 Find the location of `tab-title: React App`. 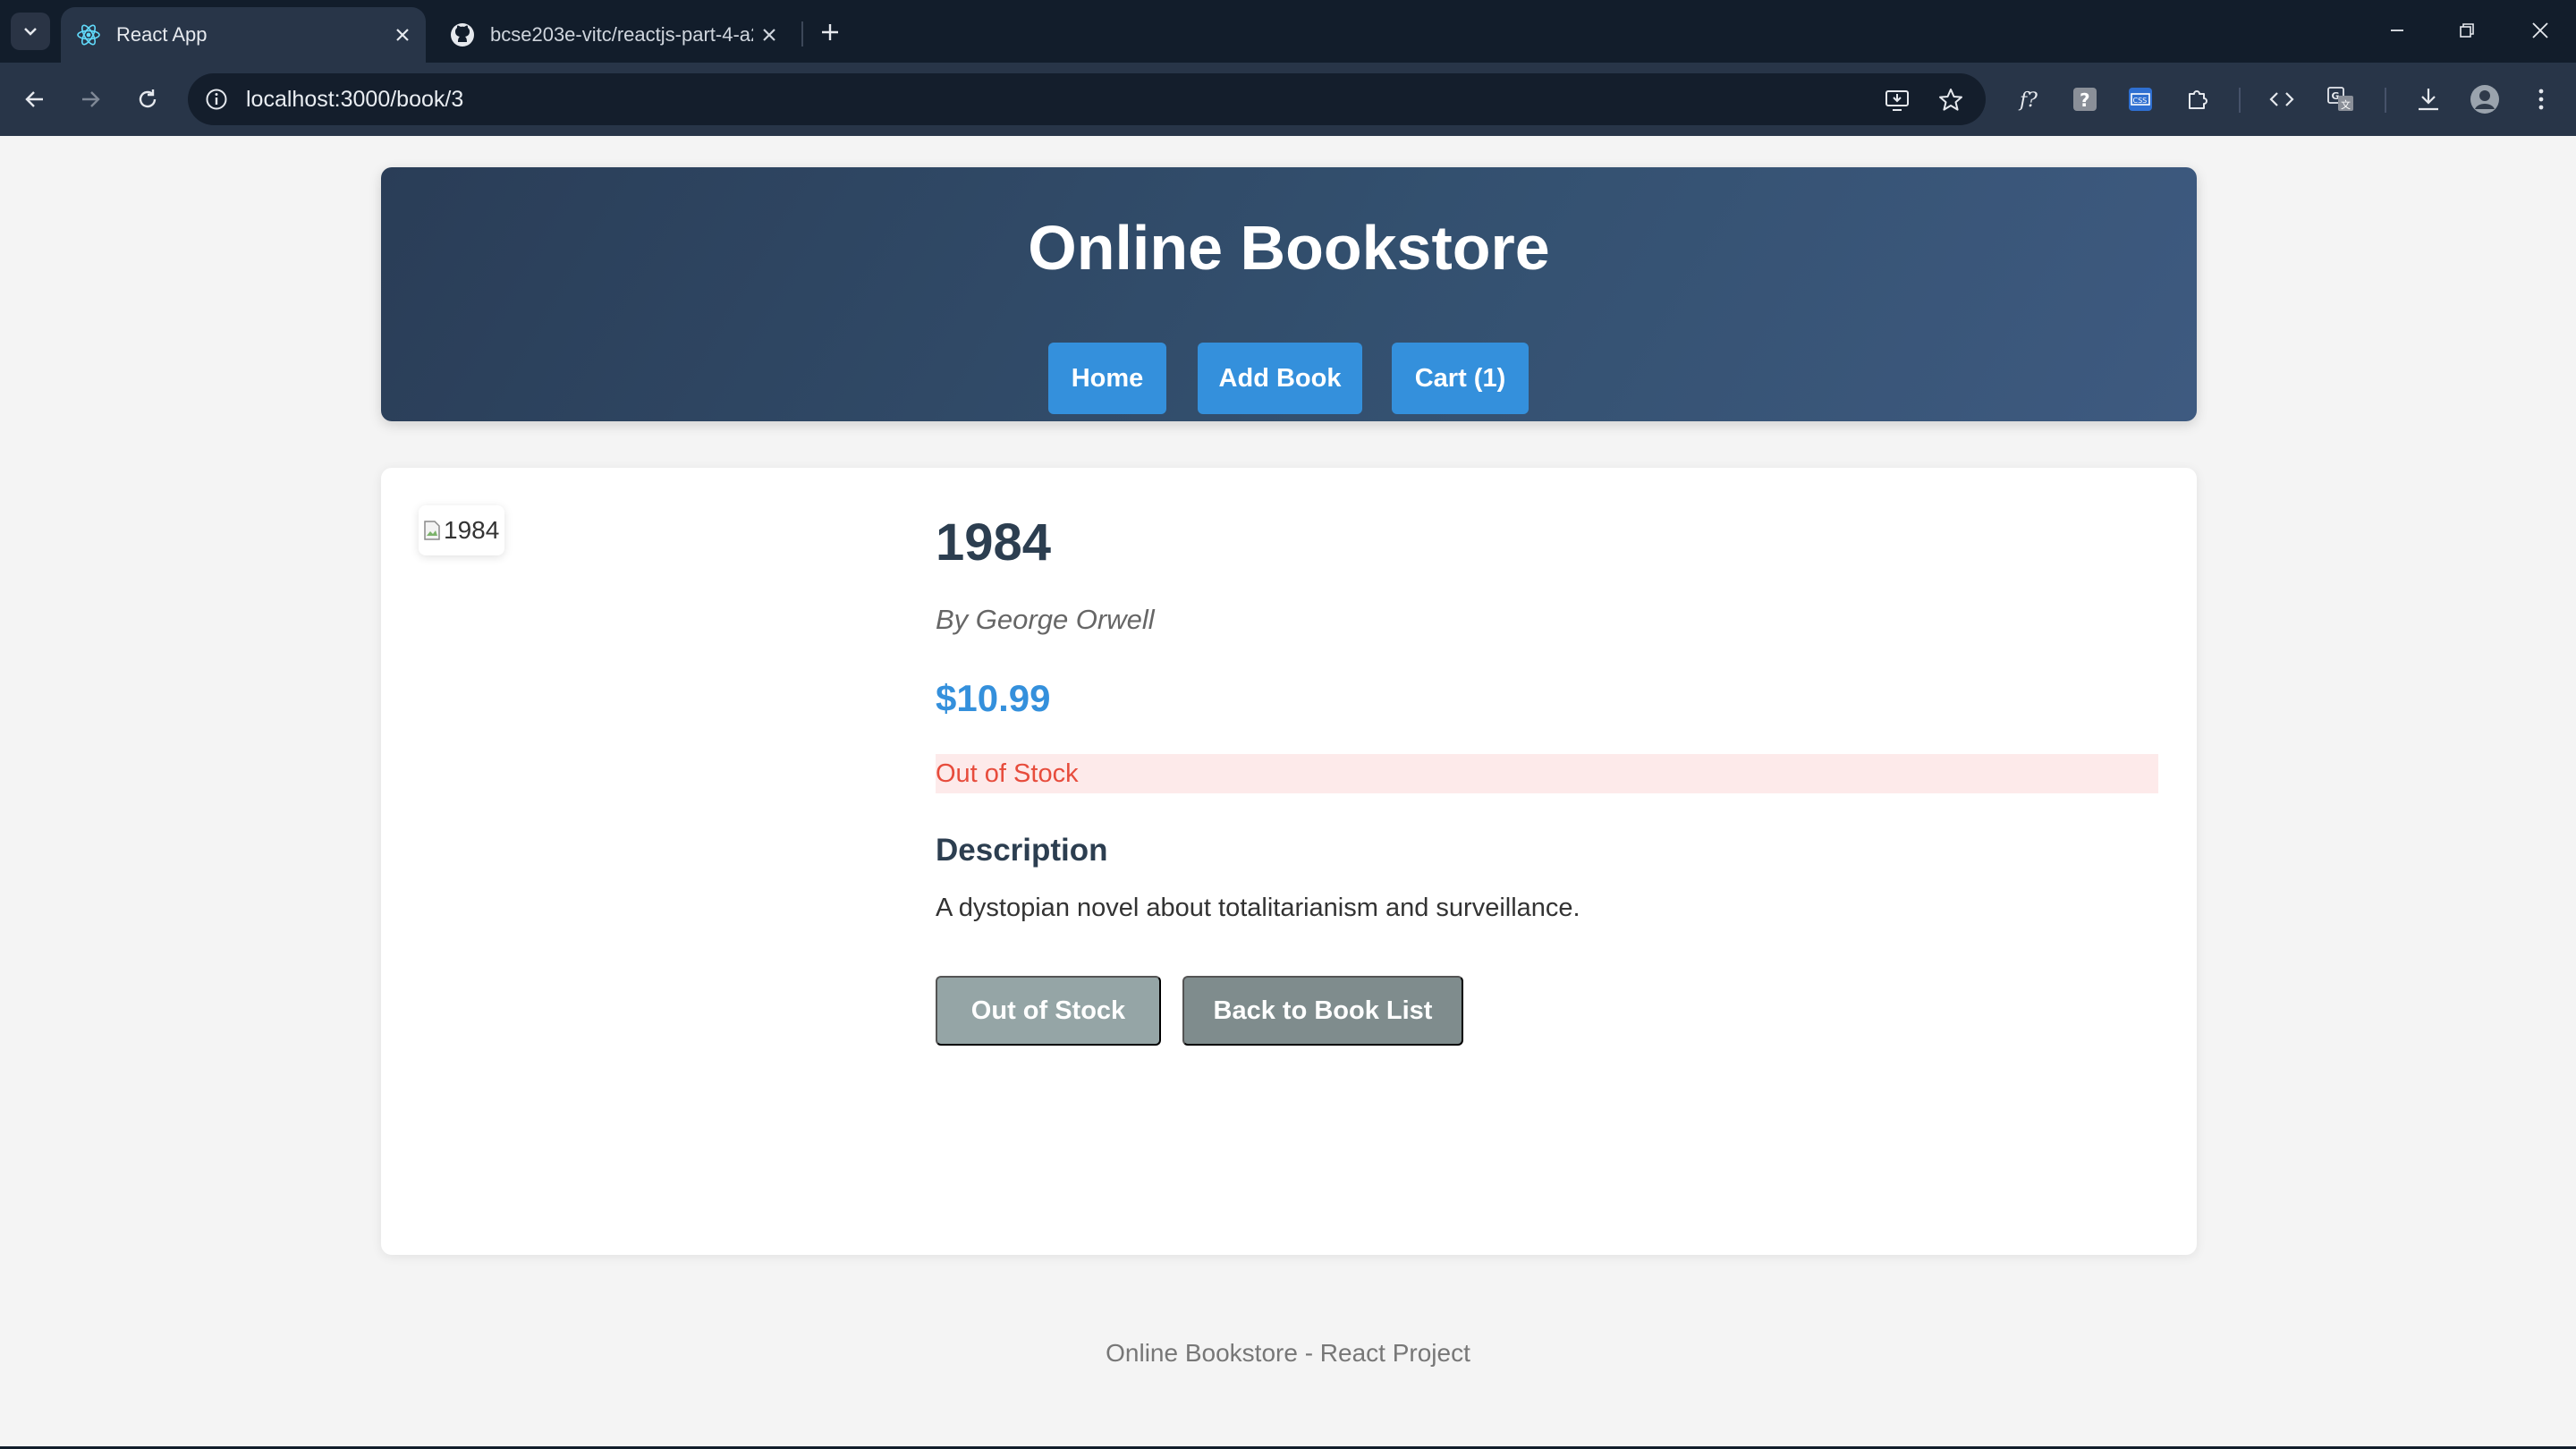

tab-title: React App is located at coordinates (162, 34).